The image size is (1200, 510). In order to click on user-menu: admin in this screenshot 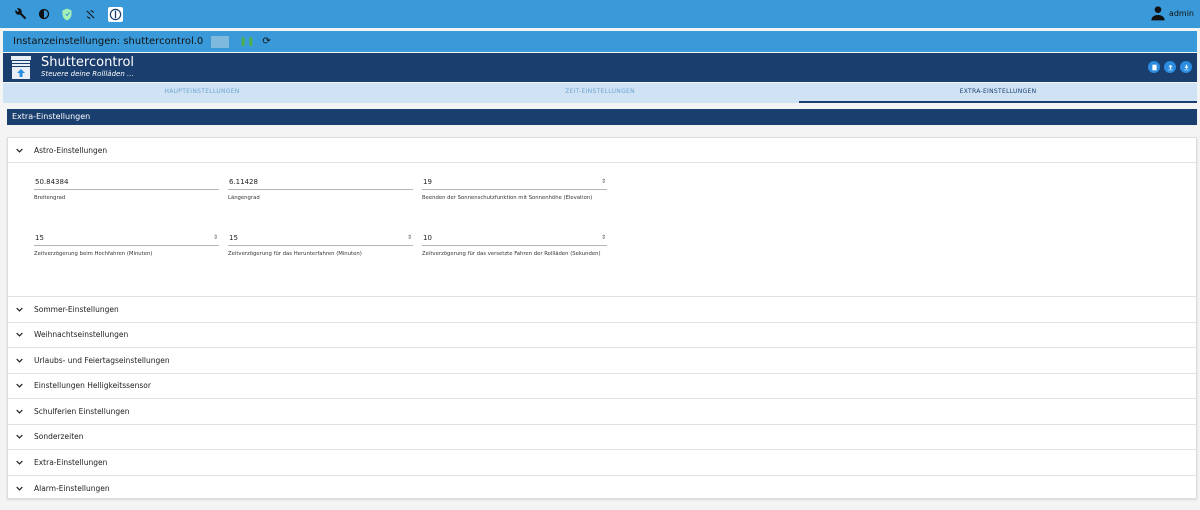, I will do `click(1172, 13)`.